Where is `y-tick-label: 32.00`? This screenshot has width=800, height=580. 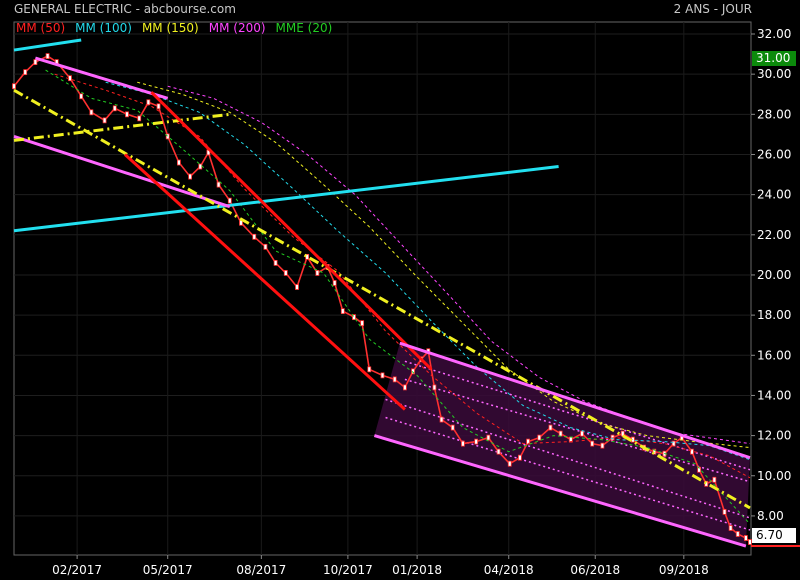 y-tick-label: 32.00 is located at coordinates (774, 34).